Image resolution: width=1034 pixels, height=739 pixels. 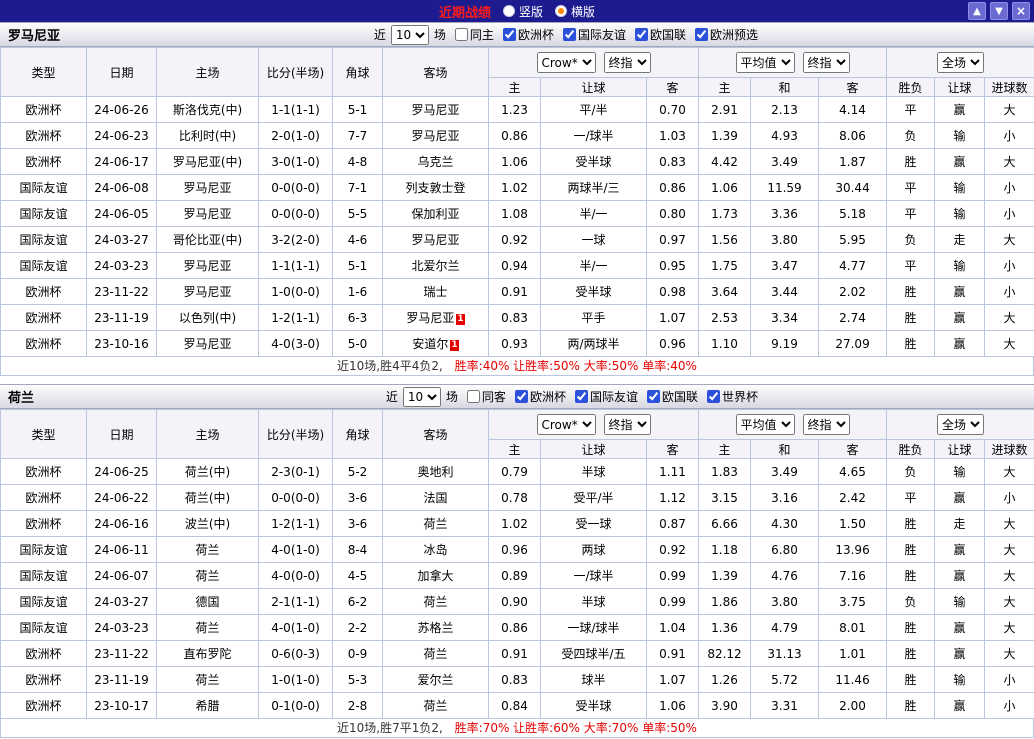 I want to click on col-avg-home: 主, so click(x=725, y=87).